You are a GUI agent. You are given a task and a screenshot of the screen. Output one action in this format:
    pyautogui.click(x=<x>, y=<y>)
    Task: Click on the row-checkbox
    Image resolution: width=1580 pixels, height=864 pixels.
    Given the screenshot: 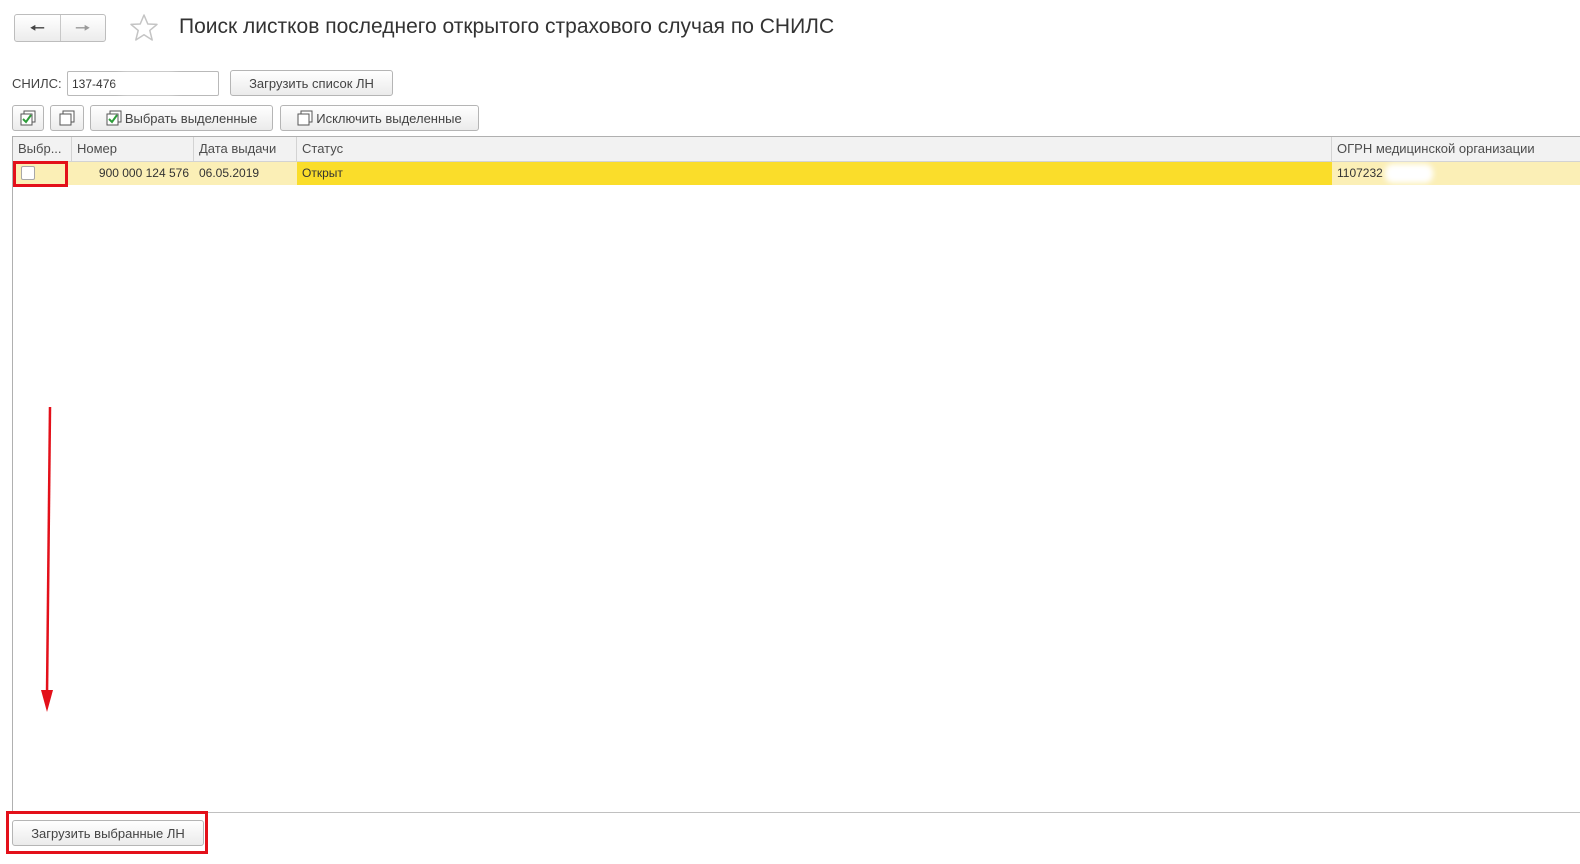 What is the action you would take?
    pyautogui.click(x=28, y=173)
    